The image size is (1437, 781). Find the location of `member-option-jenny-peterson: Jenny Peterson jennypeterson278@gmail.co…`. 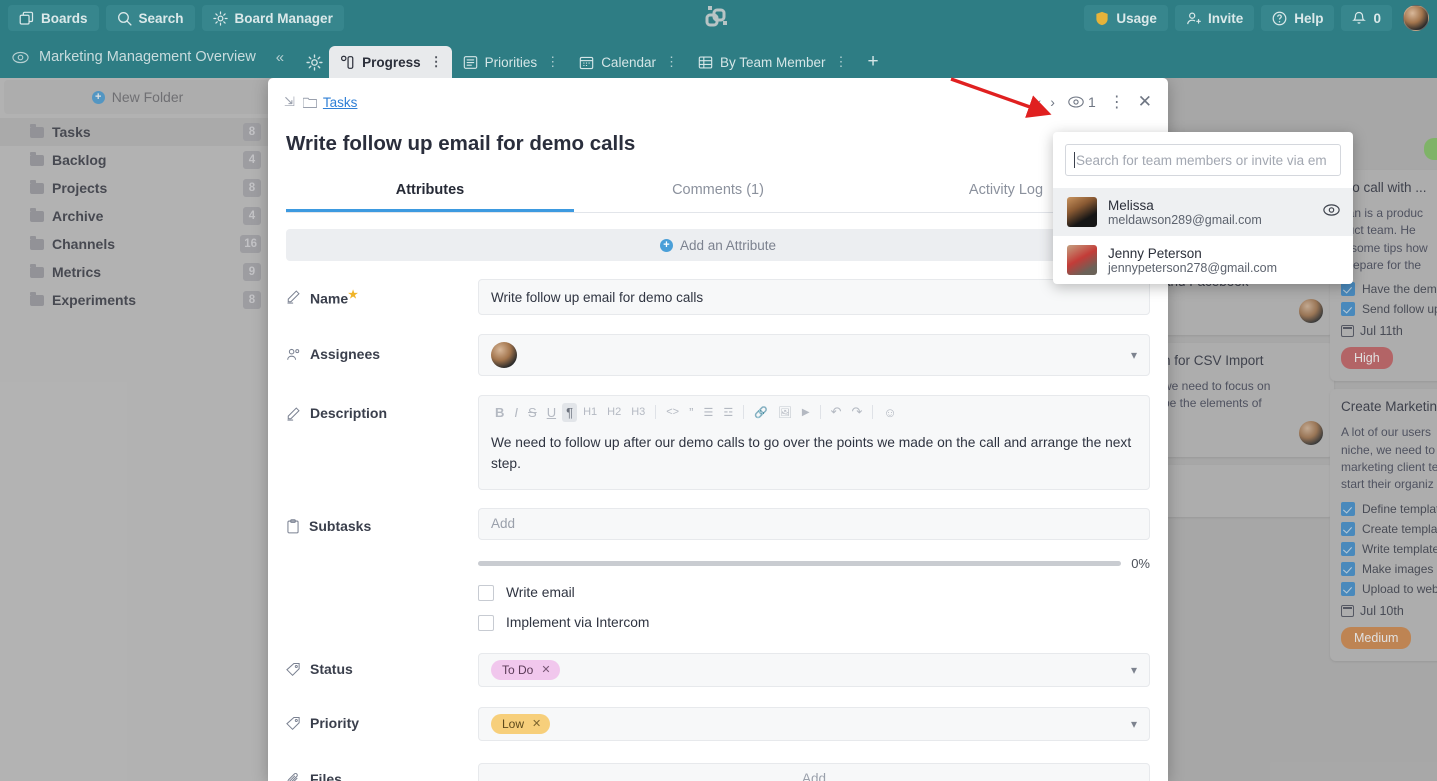

member-option-jenny-peterson: Jenny Peterson jennypeterson278@gmail.co… is located at coordinates (1203, 260).